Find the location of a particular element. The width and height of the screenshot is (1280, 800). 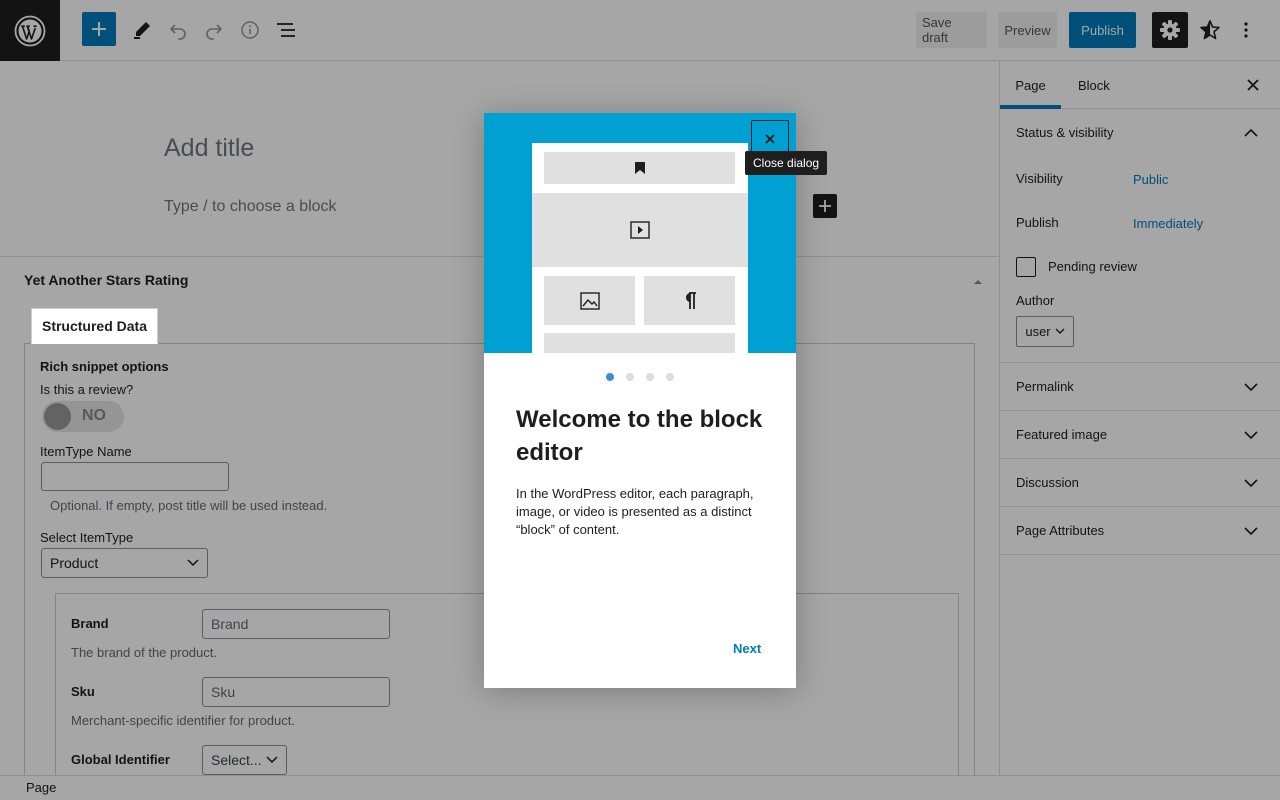

illustration-extra-block is located at coordinates (639, 343).